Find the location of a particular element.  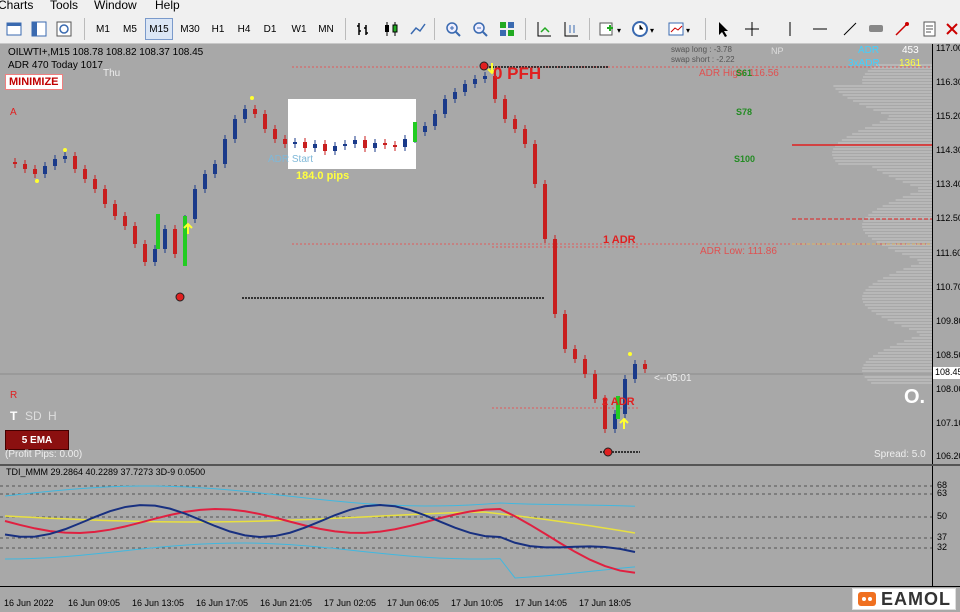

horizontal-line-icon is located at coordinates (820, 29).